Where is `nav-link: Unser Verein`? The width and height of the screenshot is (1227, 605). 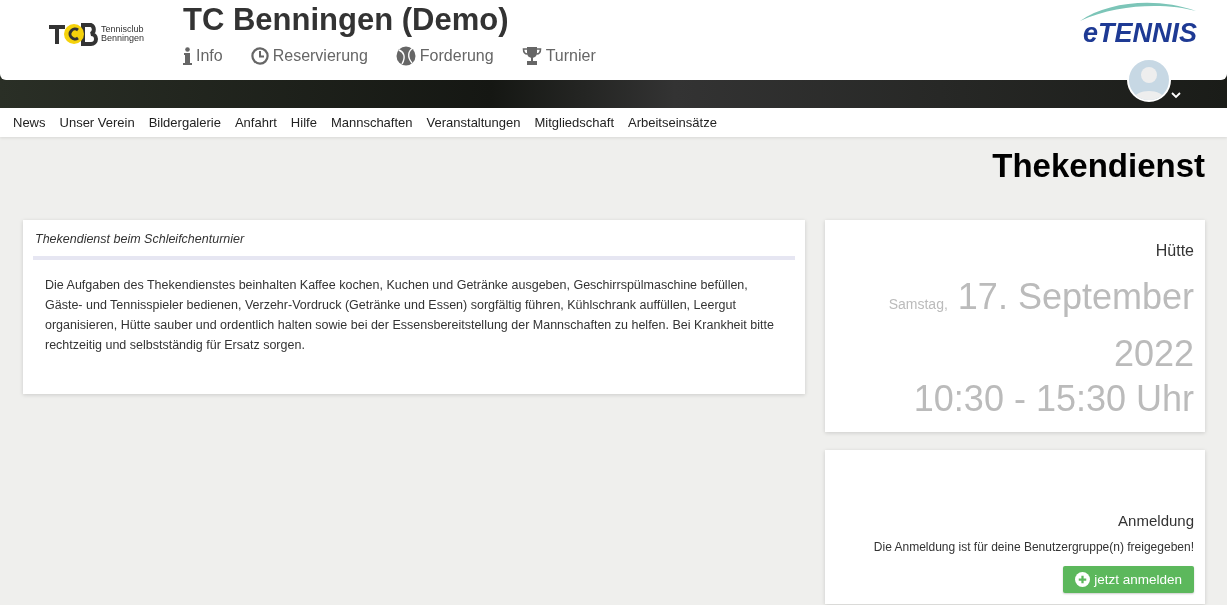 nav-link: Unser Verein is located at coordinates (97, 122).